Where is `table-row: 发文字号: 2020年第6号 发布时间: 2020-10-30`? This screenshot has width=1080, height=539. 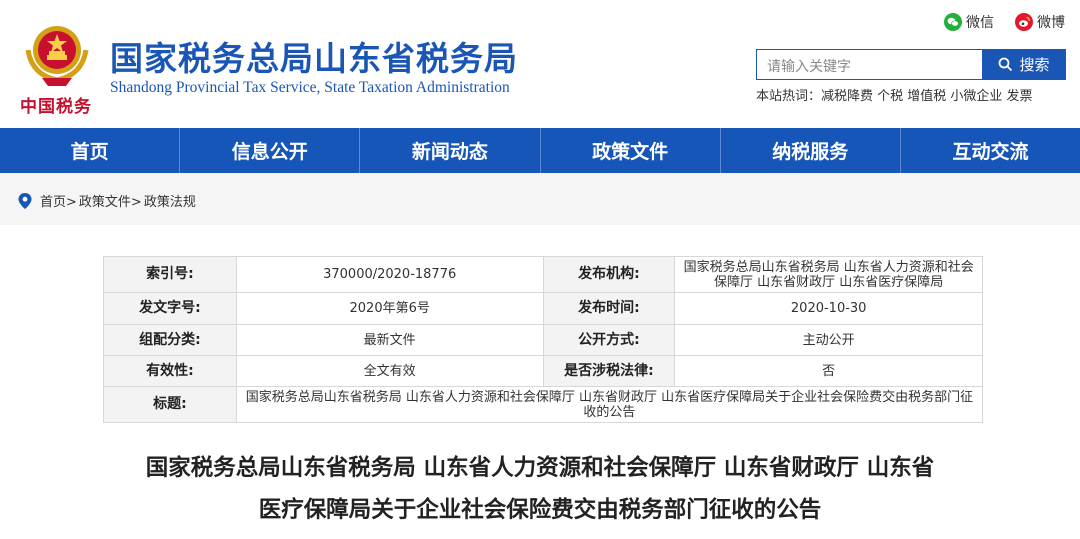 table-row: 发文字号: 2020年第6号 发布时间: 2020-10-30 is located at coordinates (543, 308).